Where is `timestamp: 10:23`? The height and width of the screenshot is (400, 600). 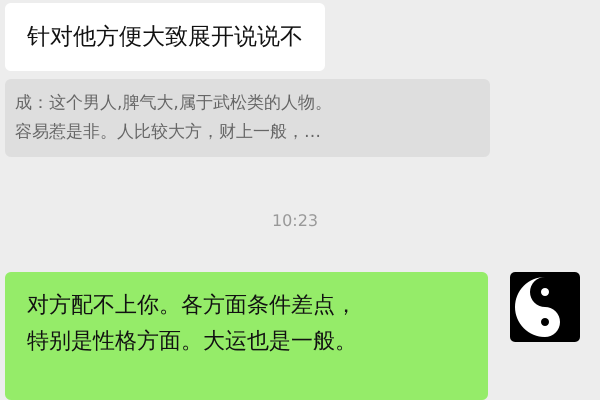 timestamp: 10:23 is located at coordinates (295, 220).